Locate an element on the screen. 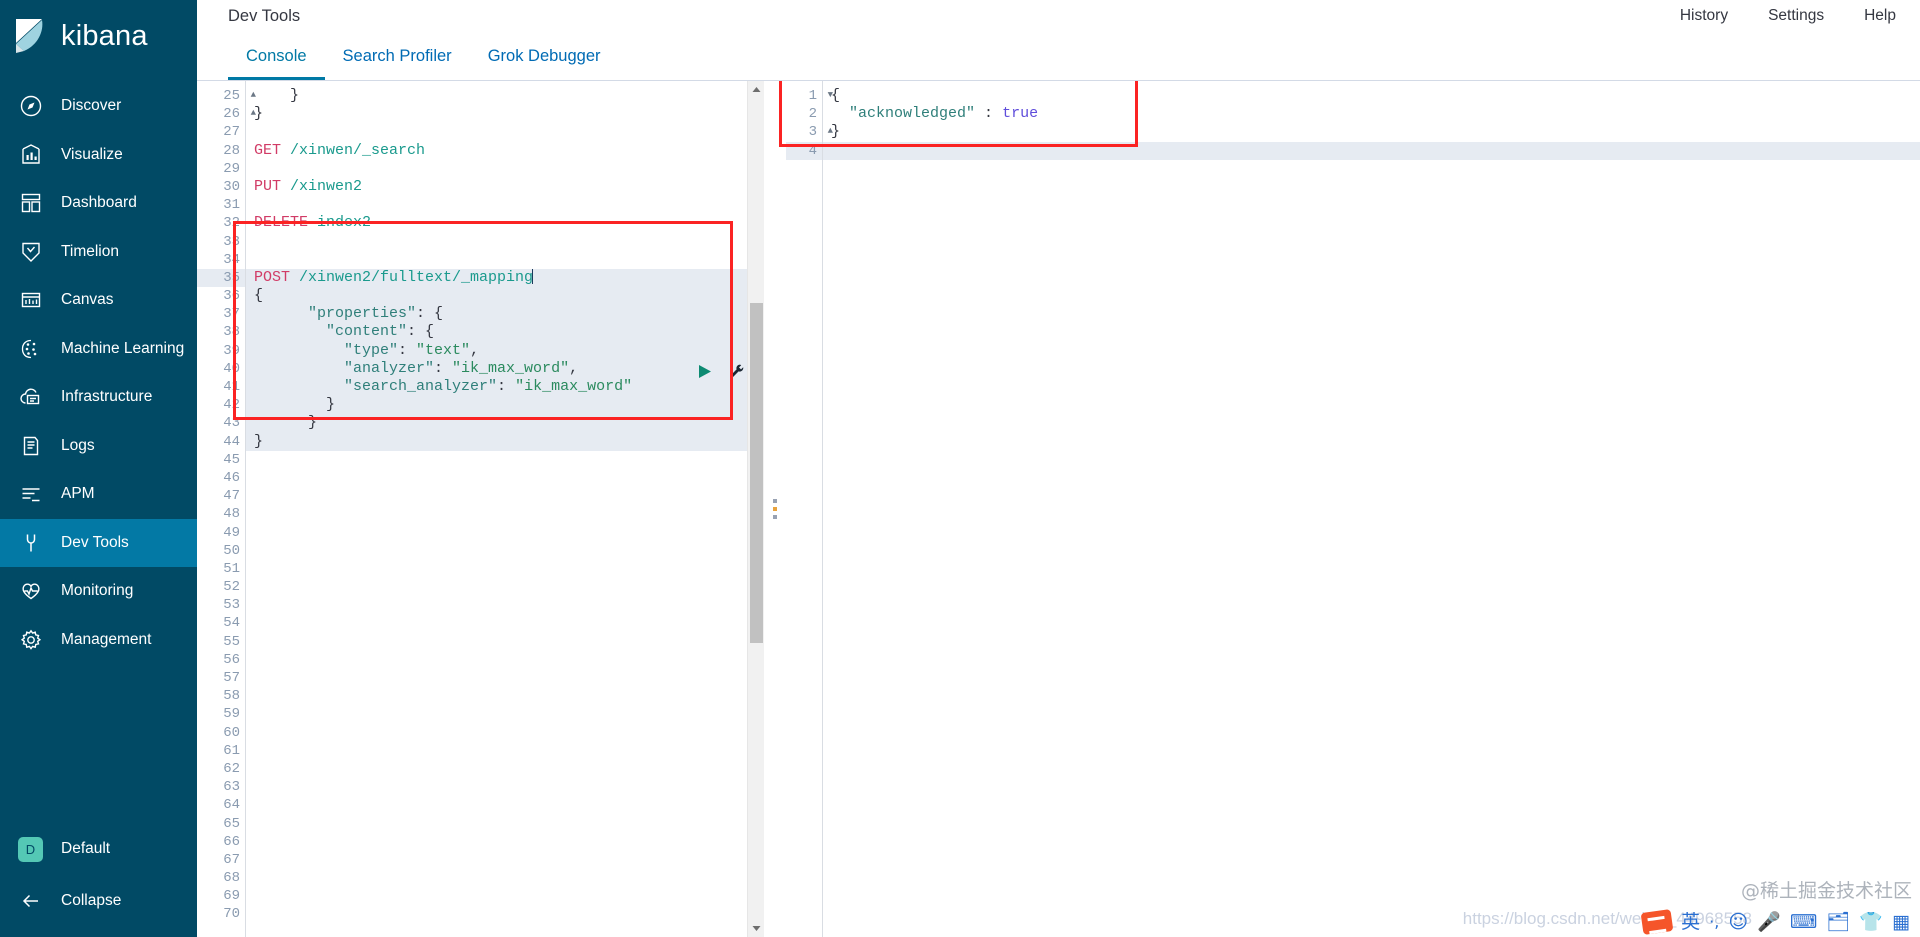  request-line-number: 48 is located at coordinates (221, 514).